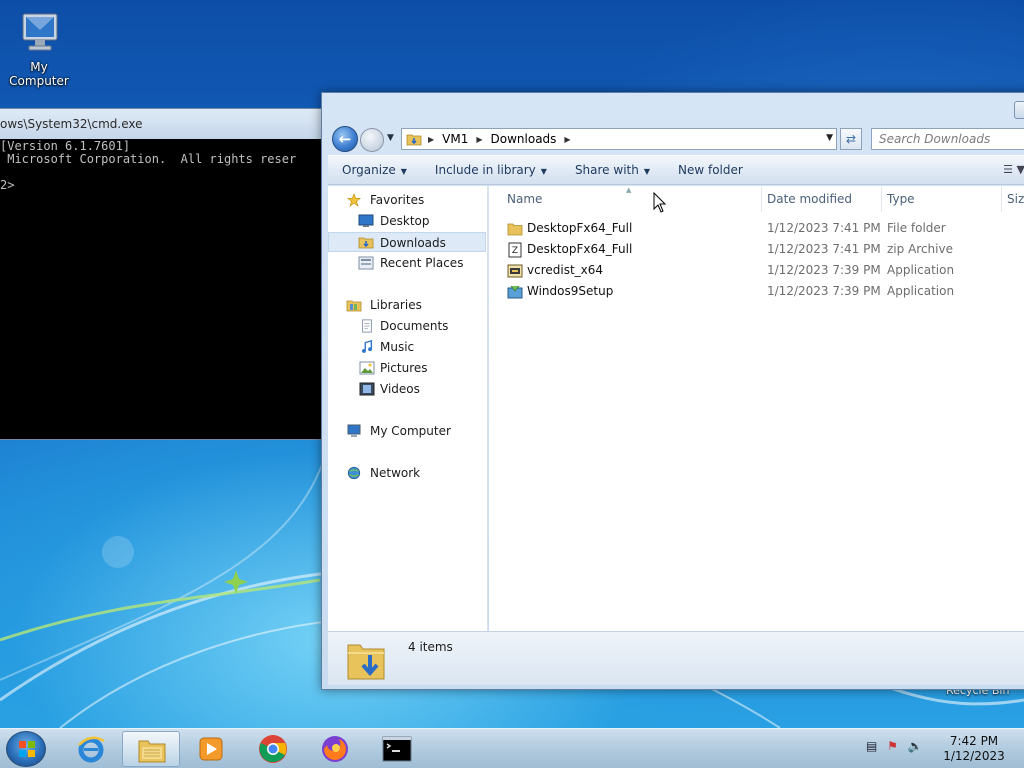  I want to click on network-icon, so click(354, 473).